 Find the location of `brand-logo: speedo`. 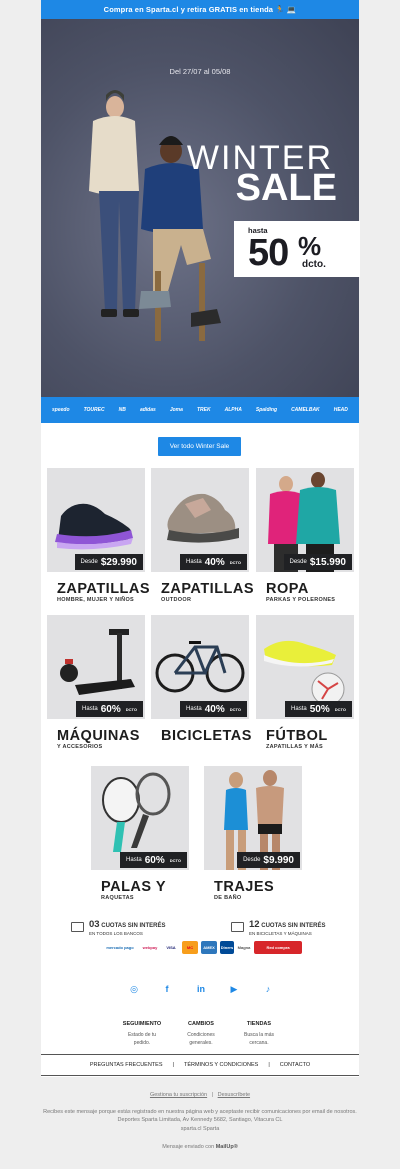

brand-logo: speedo is located at coordinates (61, 410).